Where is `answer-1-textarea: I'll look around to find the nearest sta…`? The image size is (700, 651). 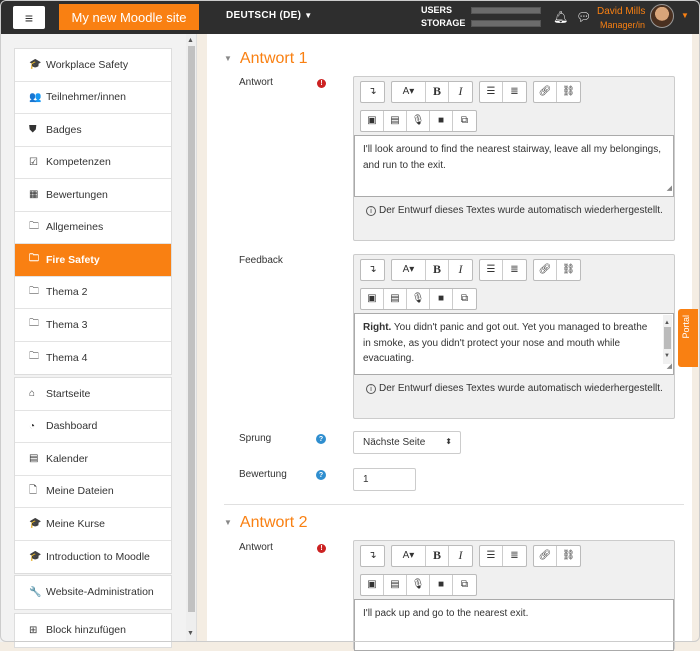 answer-1-textarea: I'll look around to find the nearest sta… is located at coordinates (514, 166).